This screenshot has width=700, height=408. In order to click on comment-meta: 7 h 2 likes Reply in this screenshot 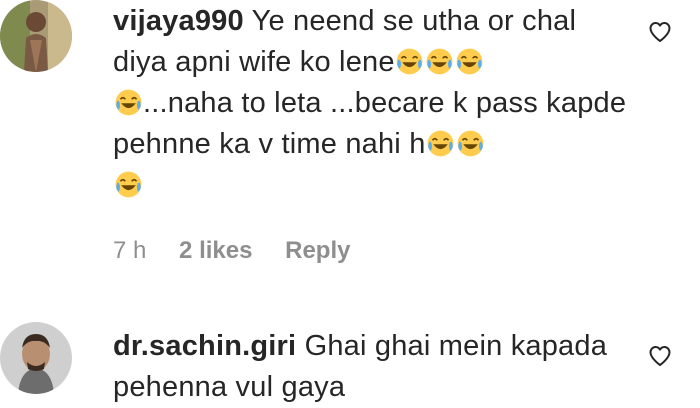, I will do `click(244, 251)`.